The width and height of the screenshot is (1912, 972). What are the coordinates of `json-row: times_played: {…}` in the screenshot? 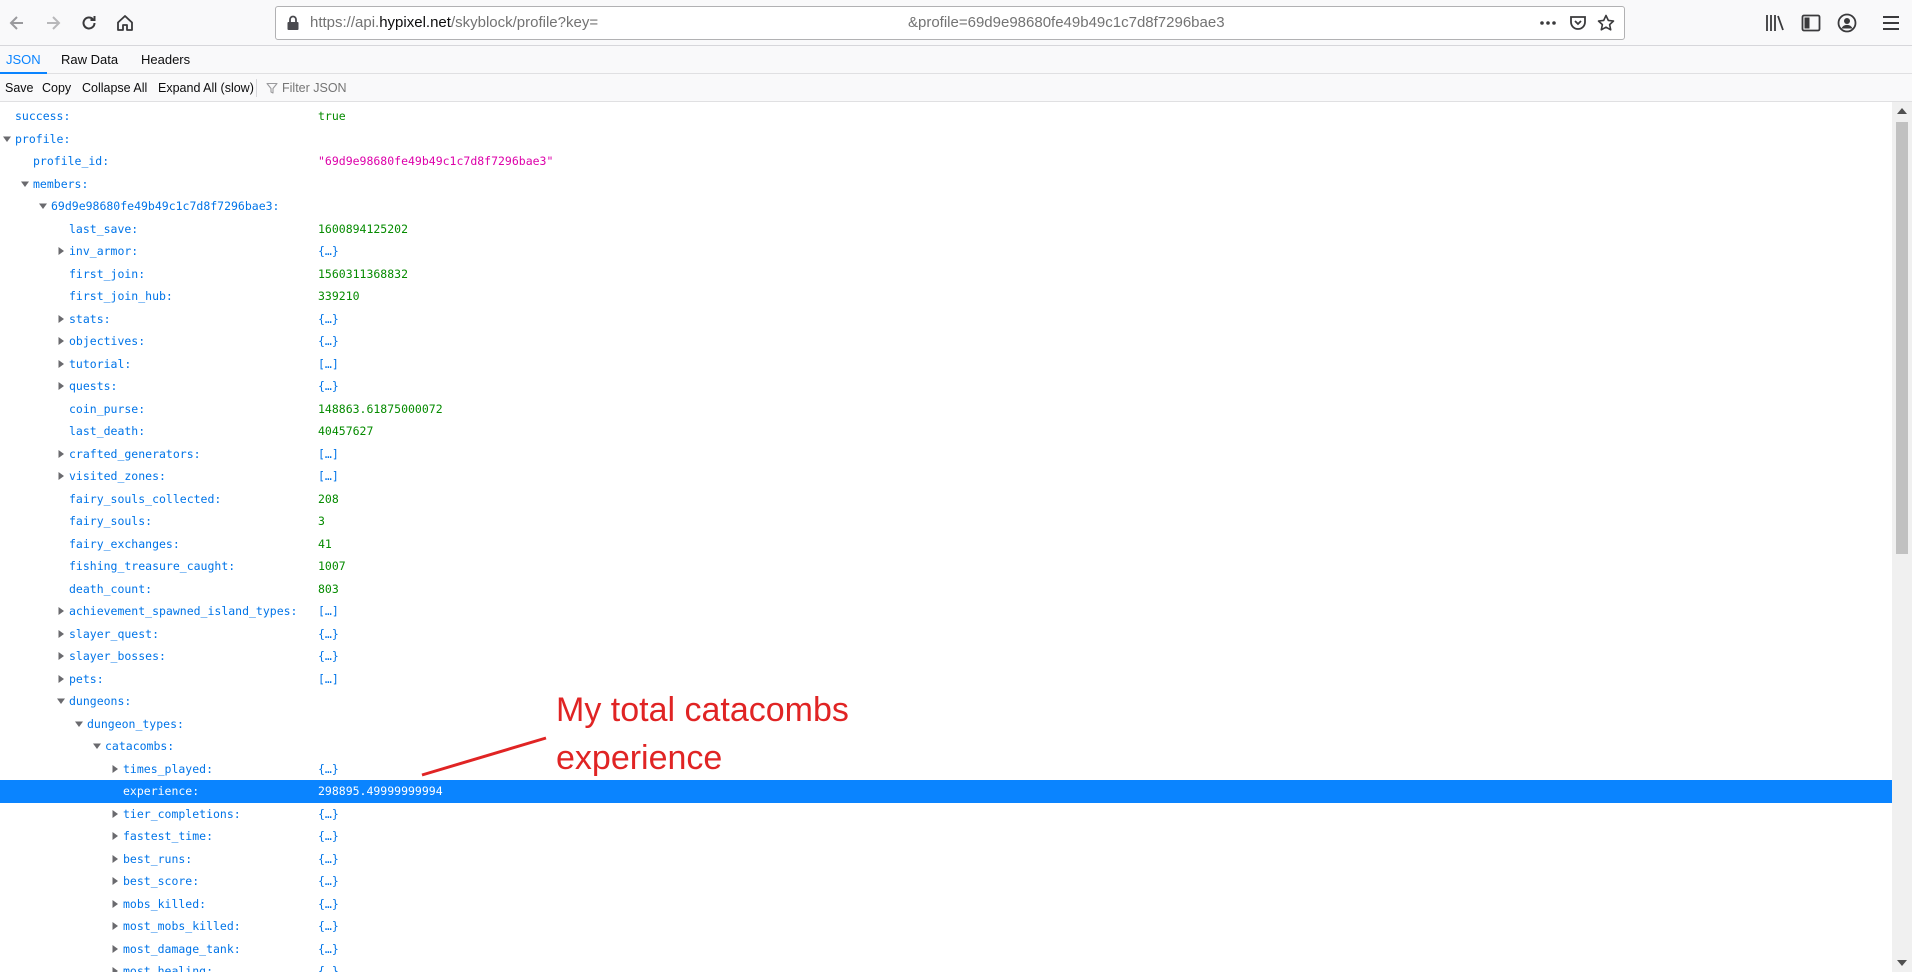 It's located at (946, 769).